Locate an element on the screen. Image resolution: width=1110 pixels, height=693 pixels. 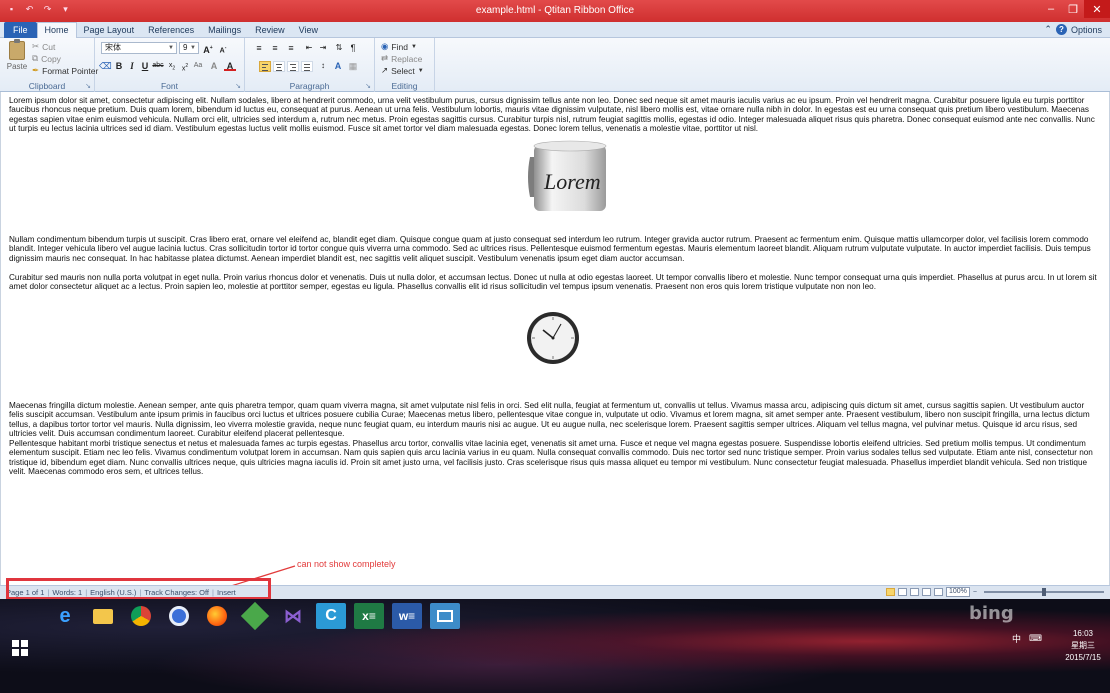
sort-icon: ⇅ is located at coordinates (339, 48).